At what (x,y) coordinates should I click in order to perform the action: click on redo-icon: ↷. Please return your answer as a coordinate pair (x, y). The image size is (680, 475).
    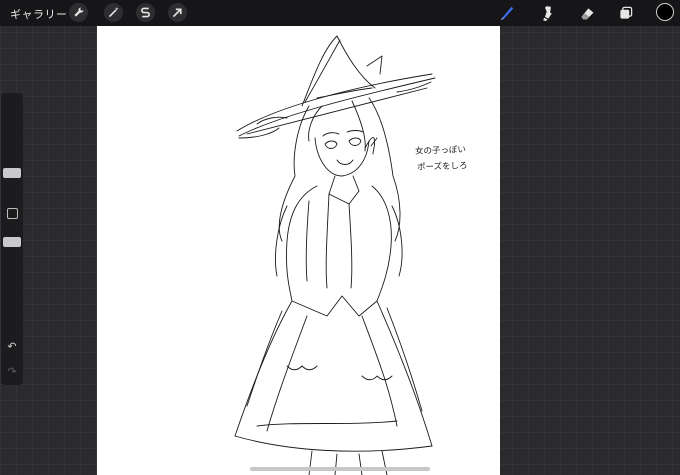
    Looking at the image, I should click on (12, 371).